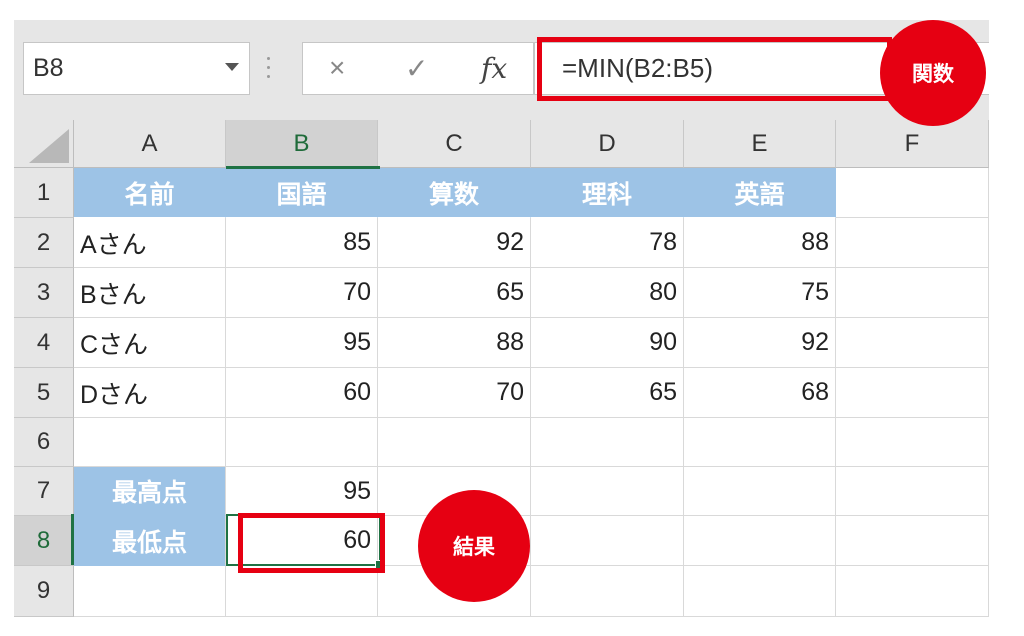 This screenshot has width=1024, height=636. Describe the element at coordinates (912, 491) in the screenshot. I see `cell-f7` at that location.